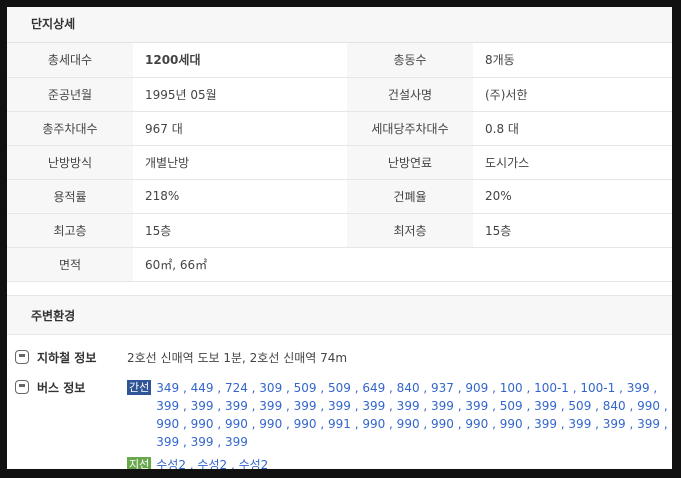 This screenshot has width=681, height=478. Describe the element at coordinates (61, 387) in the screenshot. I see `bus-info-label: 버스 정보` at that location.